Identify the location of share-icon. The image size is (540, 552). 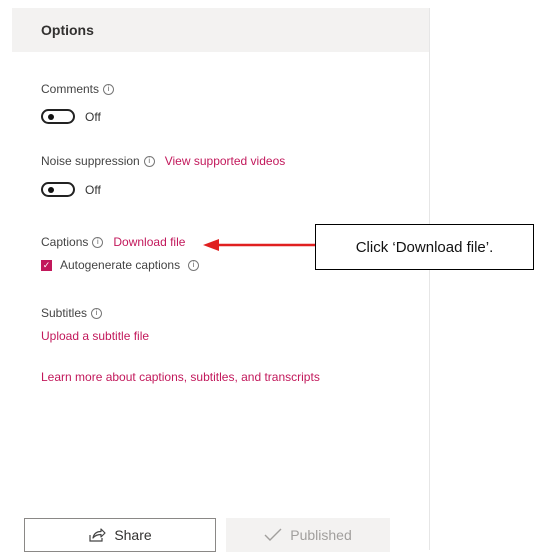
(97, 535).